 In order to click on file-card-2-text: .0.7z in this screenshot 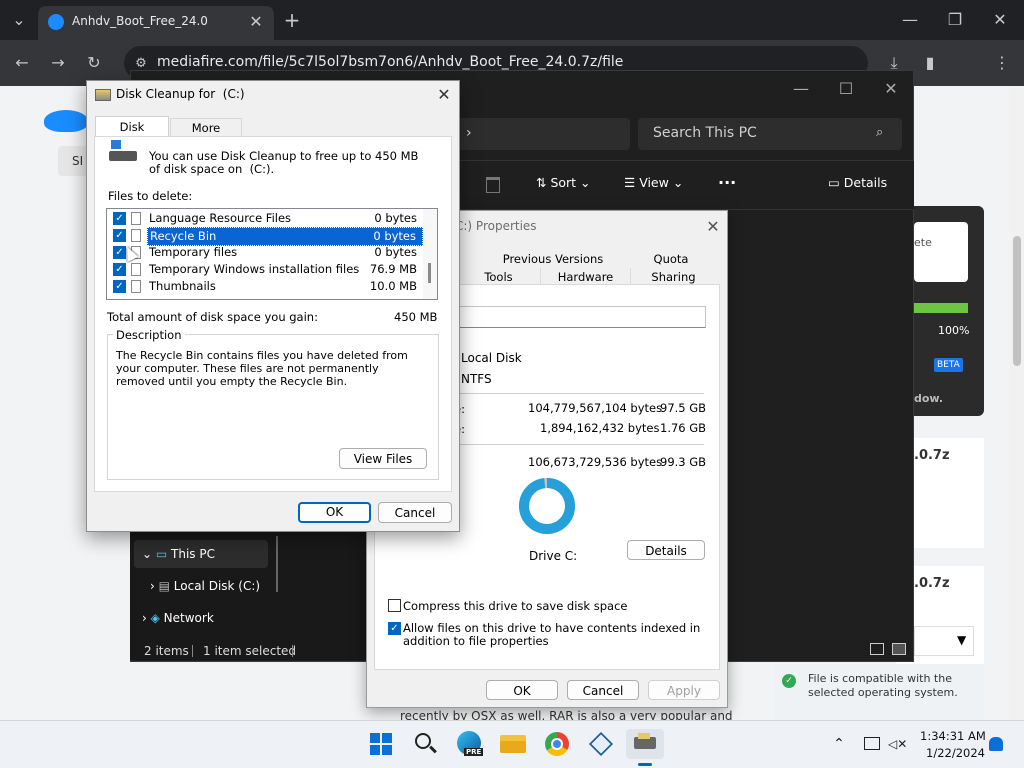, I will do `click(932, 583)`.